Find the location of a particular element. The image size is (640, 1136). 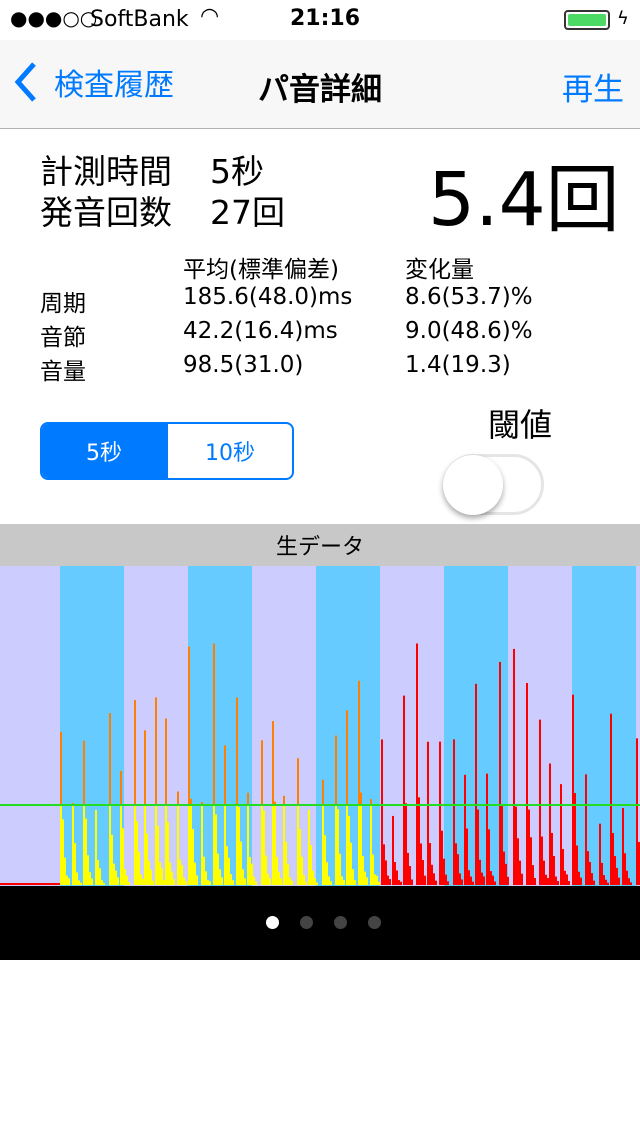

status-bar: ●●●○○ SoftBank ◠ 21:16 ϟ is located at coordinates (320, 20).